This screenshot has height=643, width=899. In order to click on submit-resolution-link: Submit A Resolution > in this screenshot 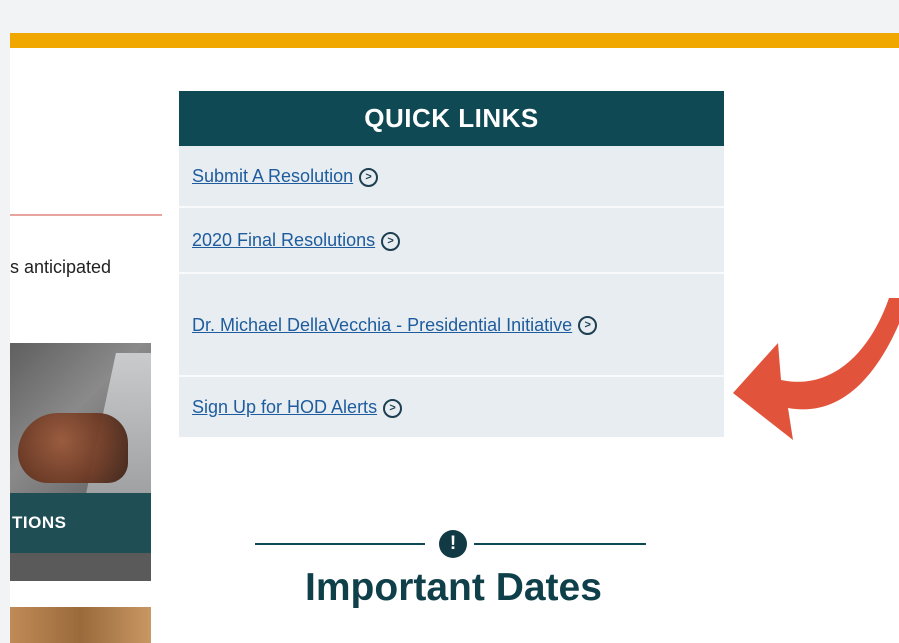, I will do `click(285, 176)`.